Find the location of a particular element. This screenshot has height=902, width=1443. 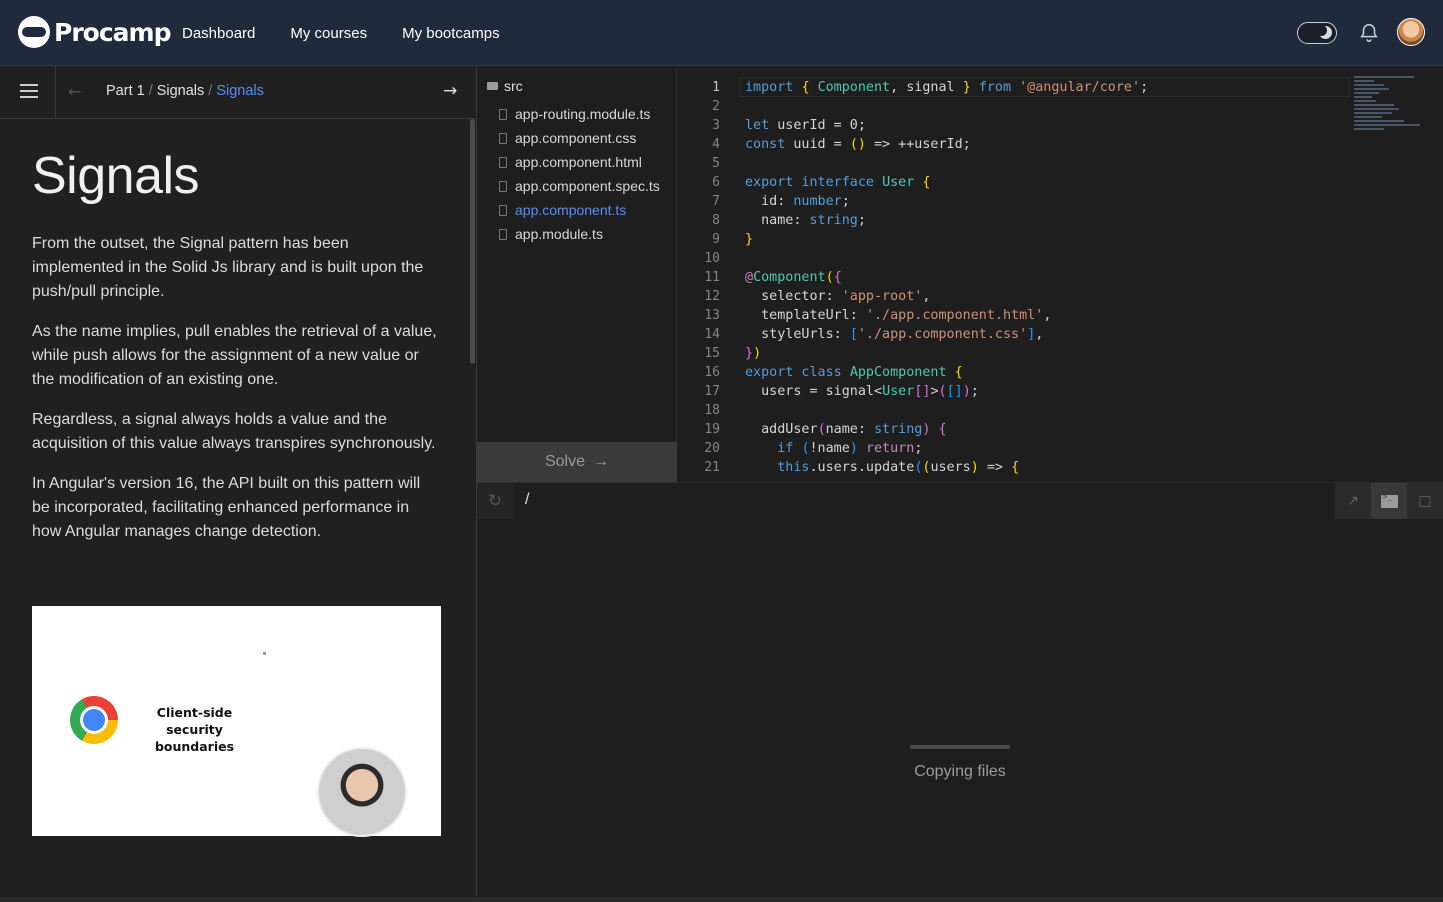

code-minimap is located at coordinates (1389, 111).